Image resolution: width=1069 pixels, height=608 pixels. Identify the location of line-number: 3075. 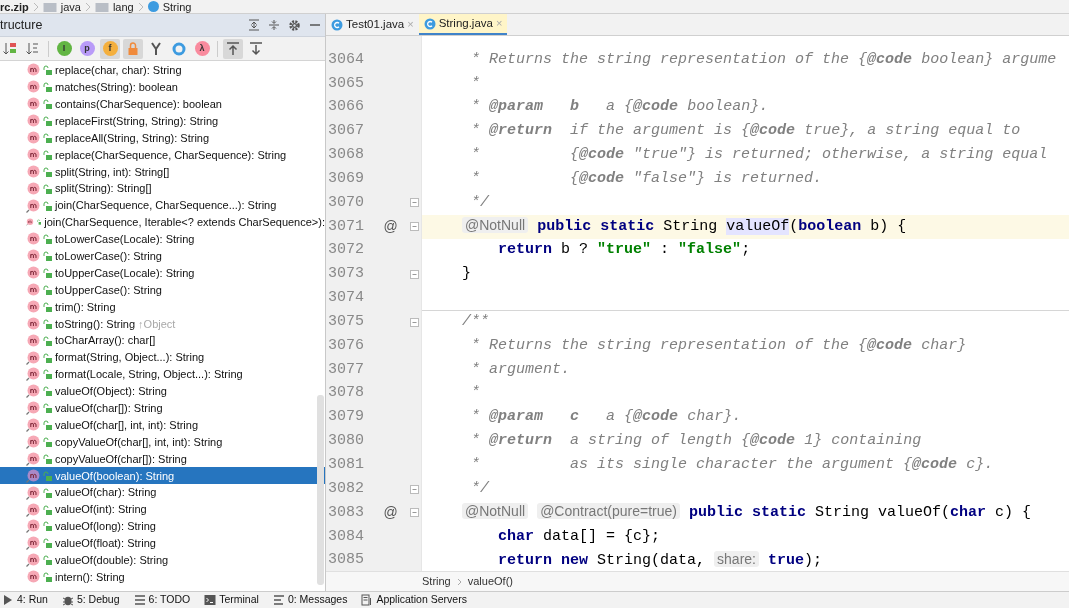
(346, 321).